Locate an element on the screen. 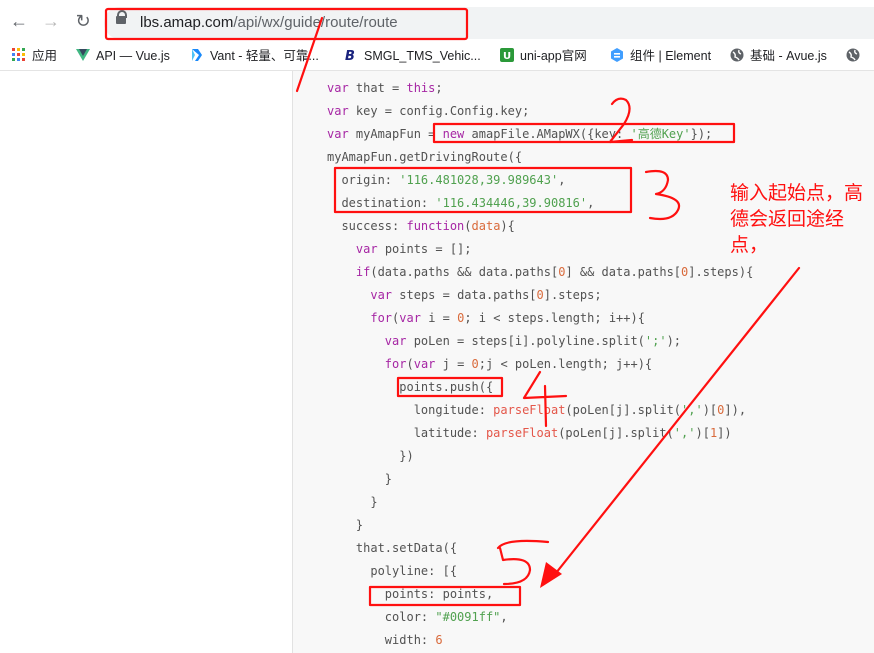 This screenshot has height=653, width=874. svg-text: B is located at coordinates (350, 55).